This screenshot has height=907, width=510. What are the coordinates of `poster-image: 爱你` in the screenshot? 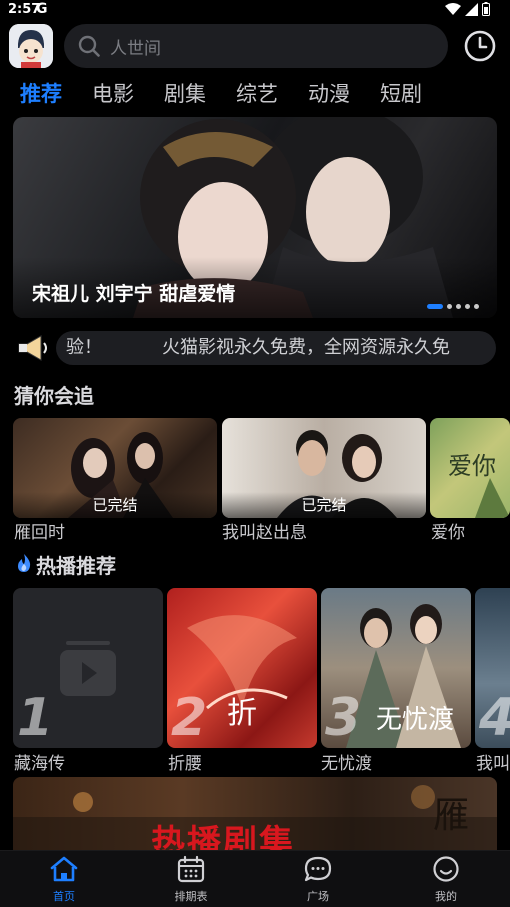 It's located at (479, 485).